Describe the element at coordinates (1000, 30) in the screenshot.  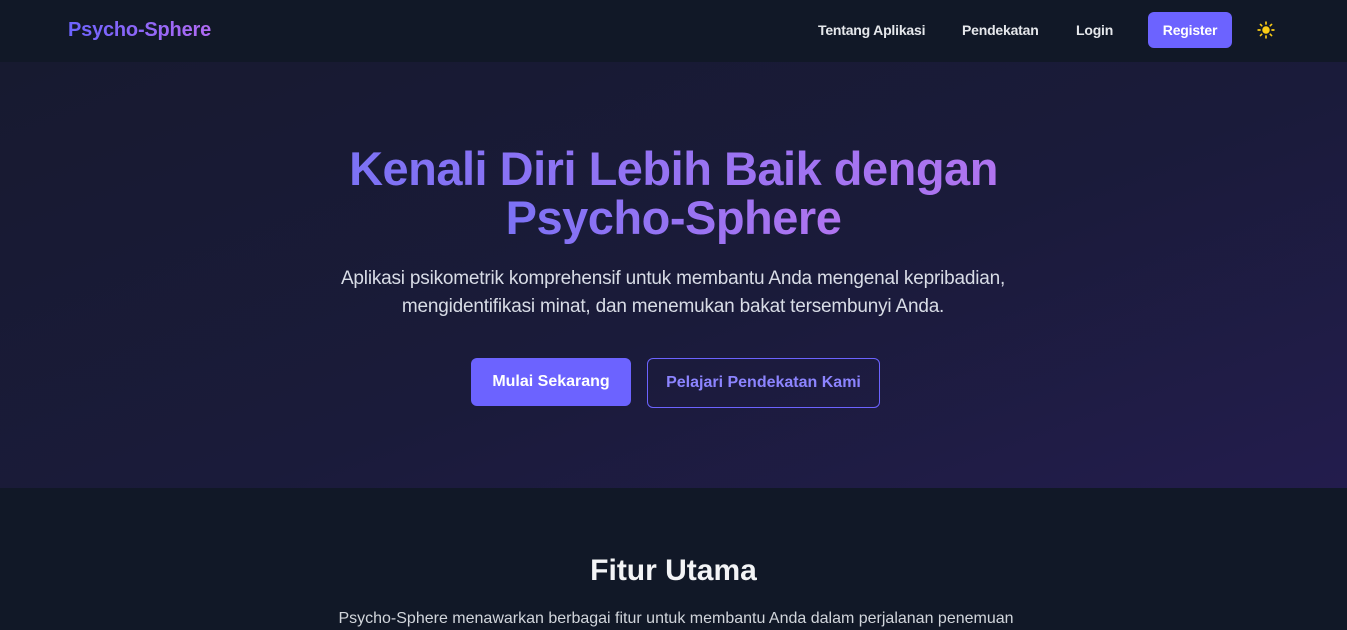
I see `nav-link-pendekatan: Pendekatan` at that location.